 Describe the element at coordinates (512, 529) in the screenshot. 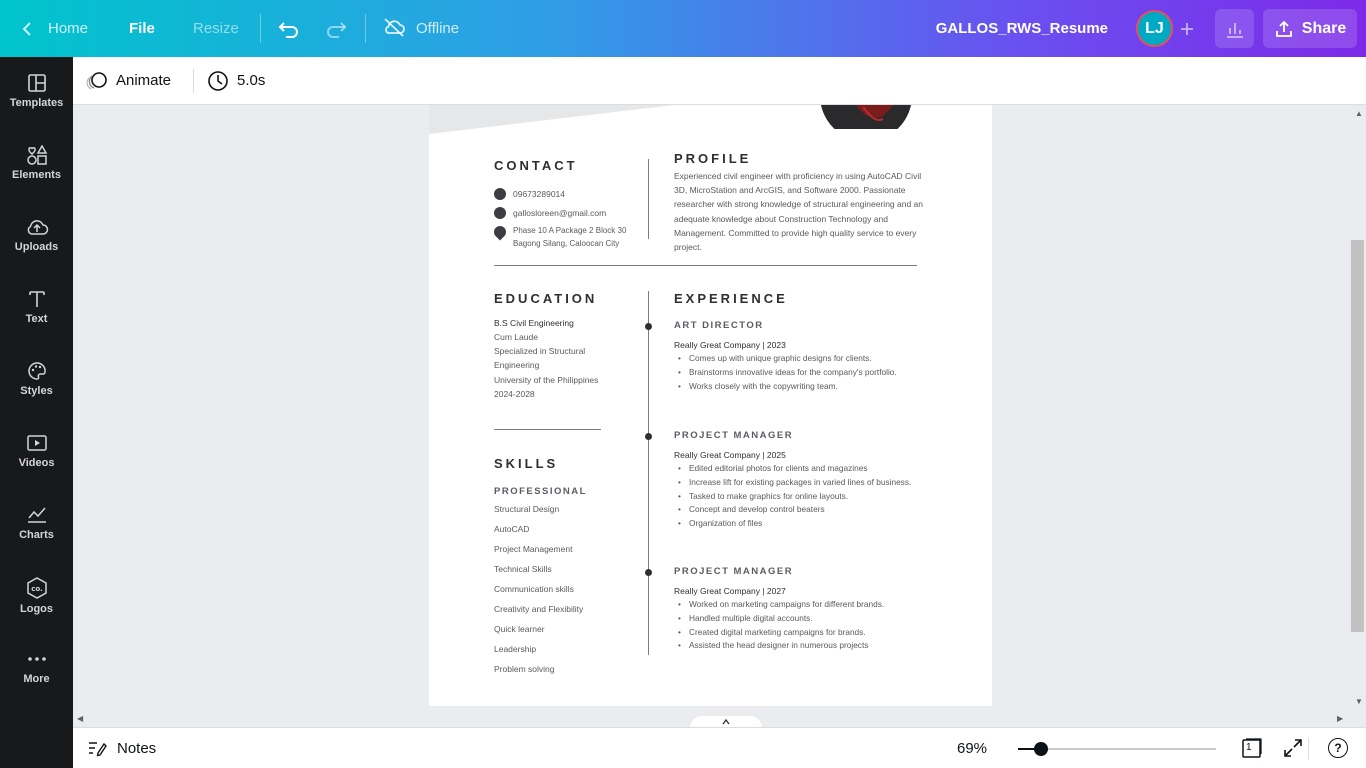

I see `skill-item: AutoCAD` at that location.